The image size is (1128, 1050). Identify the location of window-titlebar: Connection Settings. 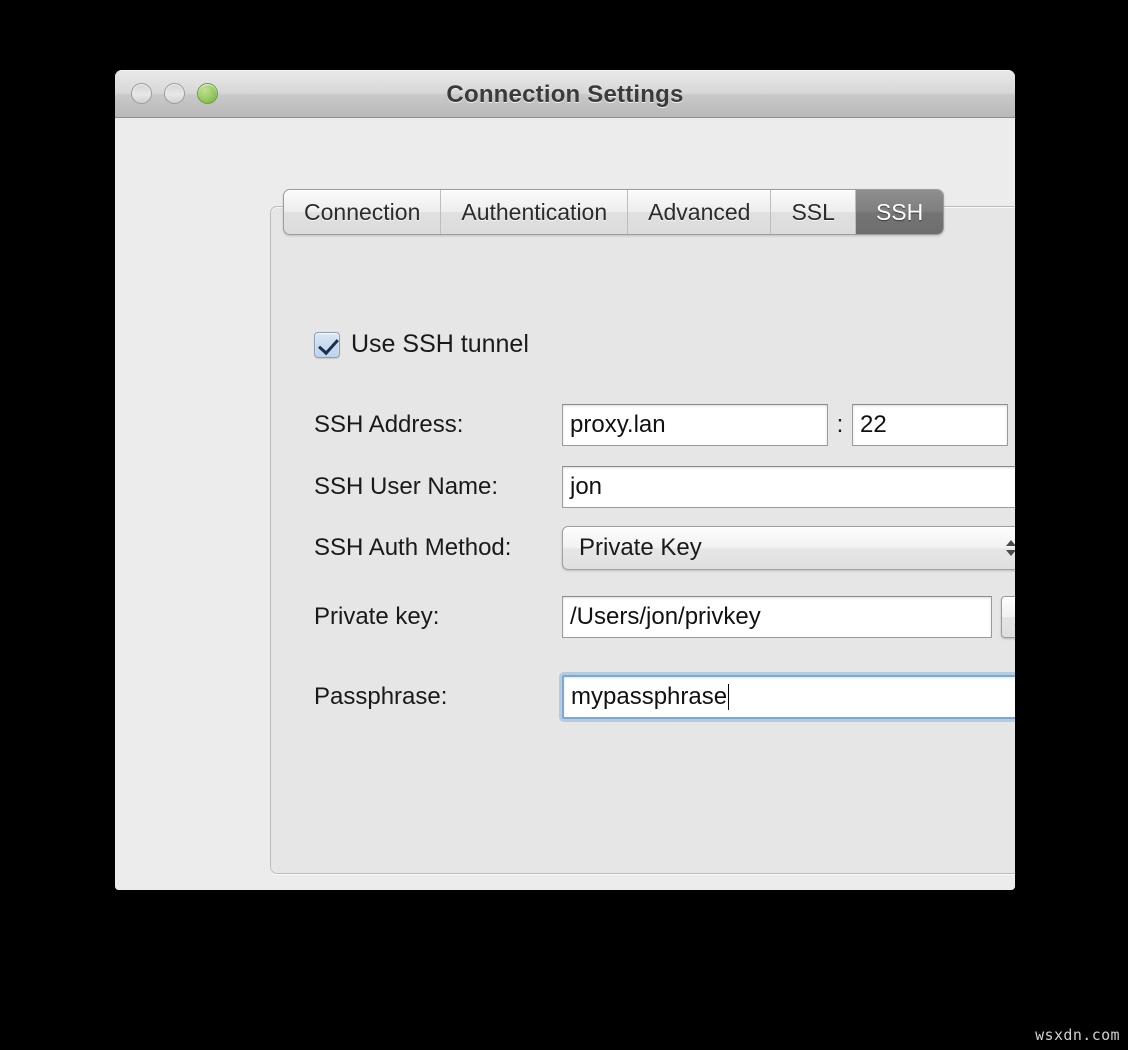
(565, 94).